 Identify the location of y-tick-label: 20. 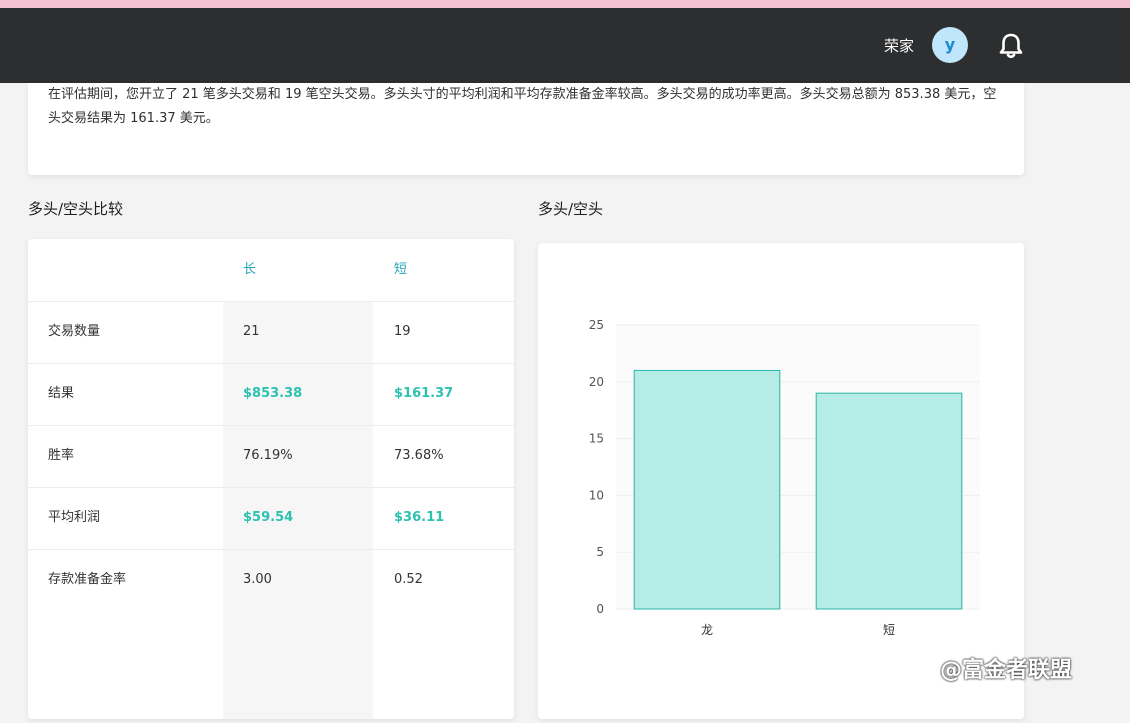
(596, 382).